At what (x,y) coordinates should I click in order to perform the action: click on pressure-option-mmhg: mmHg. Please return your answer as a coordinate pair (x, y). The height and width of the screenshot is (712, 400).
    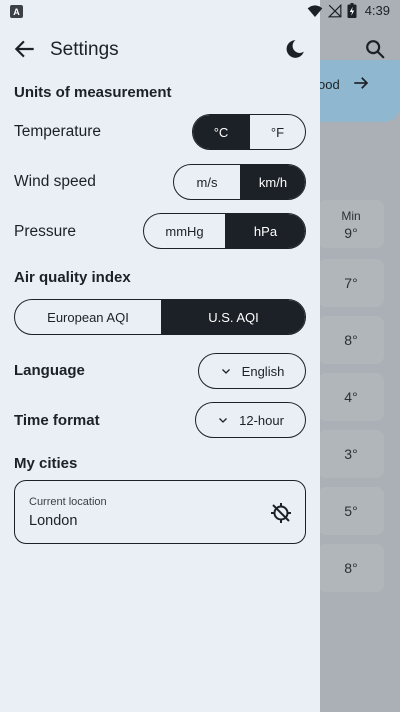
    Looking at the image, I should click on (184, 231).